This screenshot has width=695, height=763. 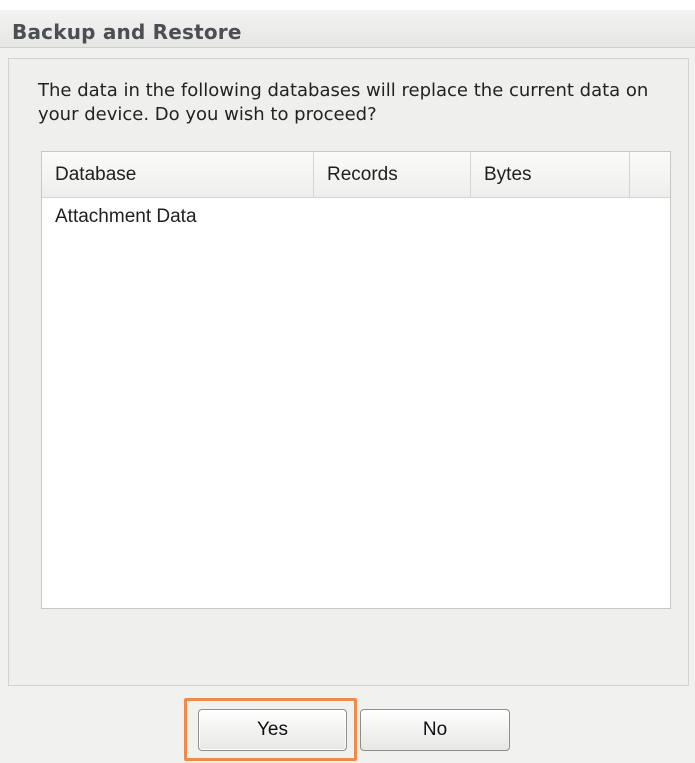 I want to click on dialog-title: Backup and Restore, so click(x=127, y=32).